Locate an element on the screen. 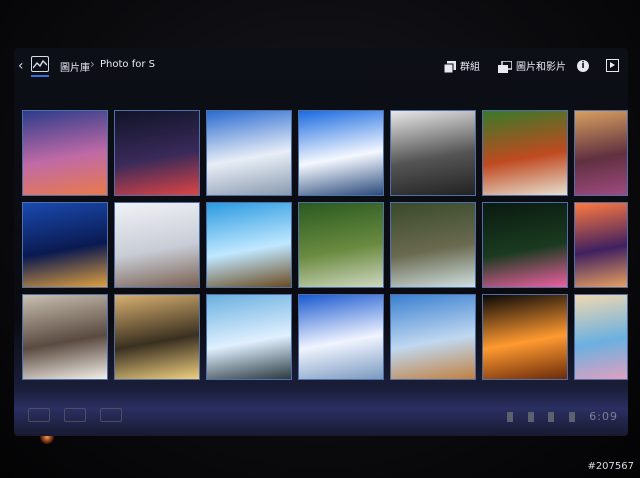 Image resolution: width=640 pixels, height=478 pixels. group-button: 群組 is located at coordinates (462, 65).